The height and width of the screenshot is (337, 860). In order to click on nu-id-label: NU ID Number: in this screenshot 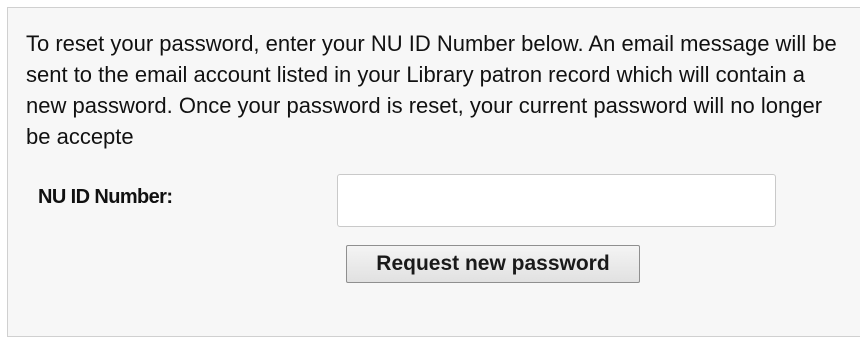, I will do `click(105, 197)`.